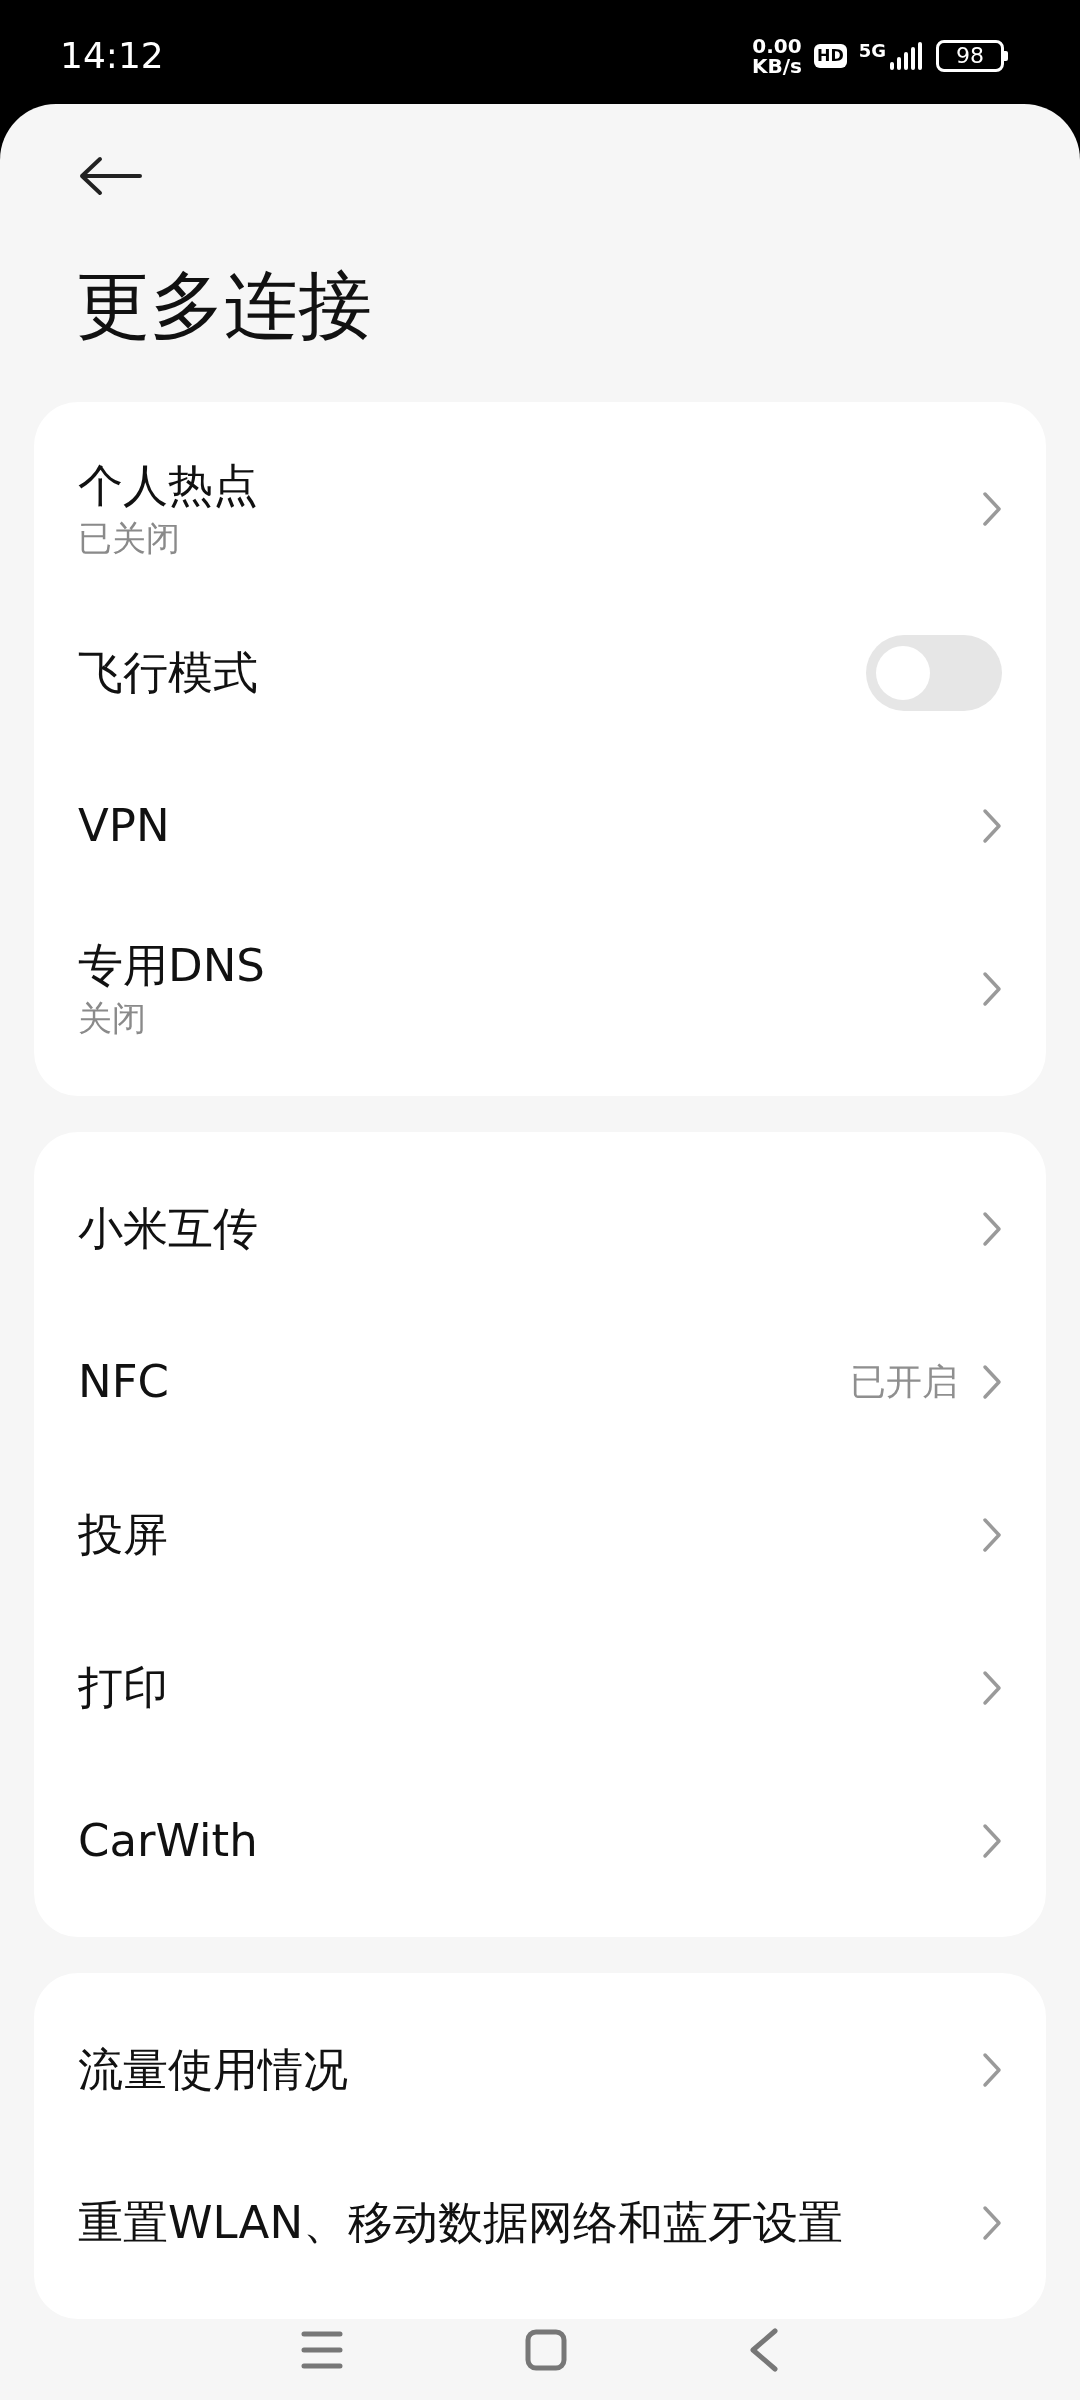  Describe the element at coordinates (168, 1228) in the screenshot. I see `row-label: 小米互传` at that location.